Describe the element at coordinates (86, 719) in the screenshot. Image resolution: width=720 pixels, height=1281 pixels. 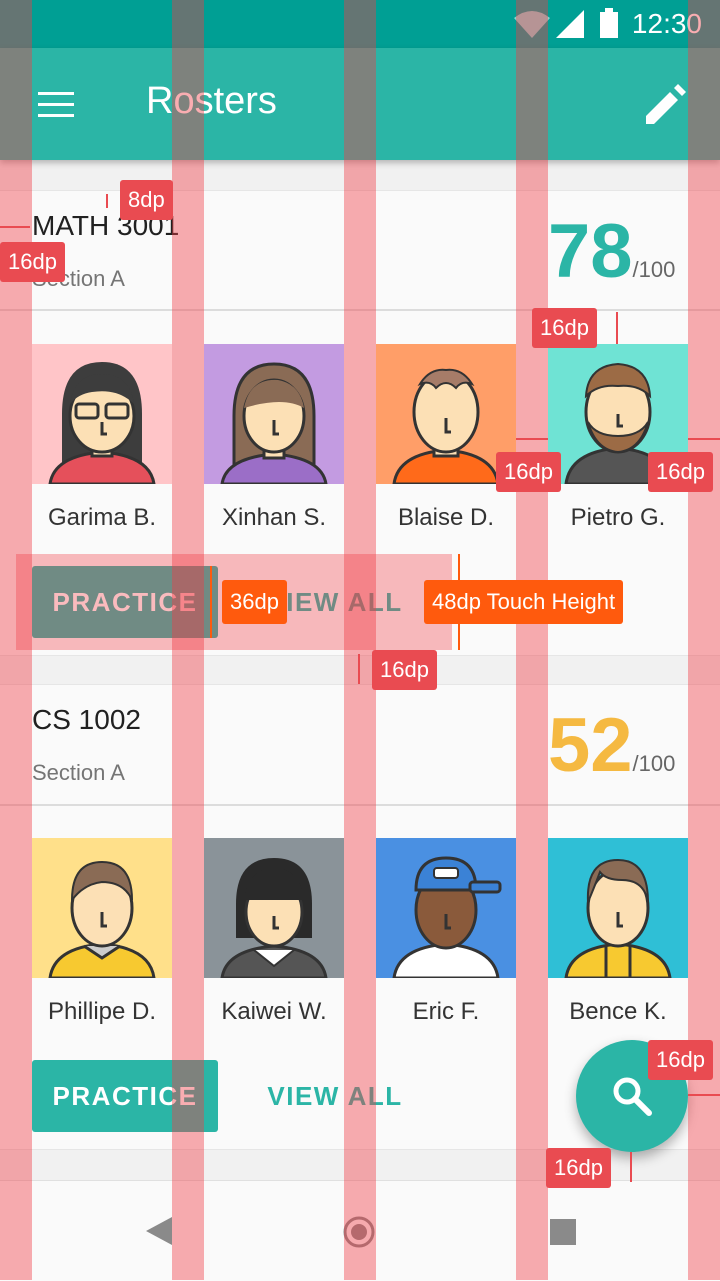
I see `course-title: CS 1002` at that location.